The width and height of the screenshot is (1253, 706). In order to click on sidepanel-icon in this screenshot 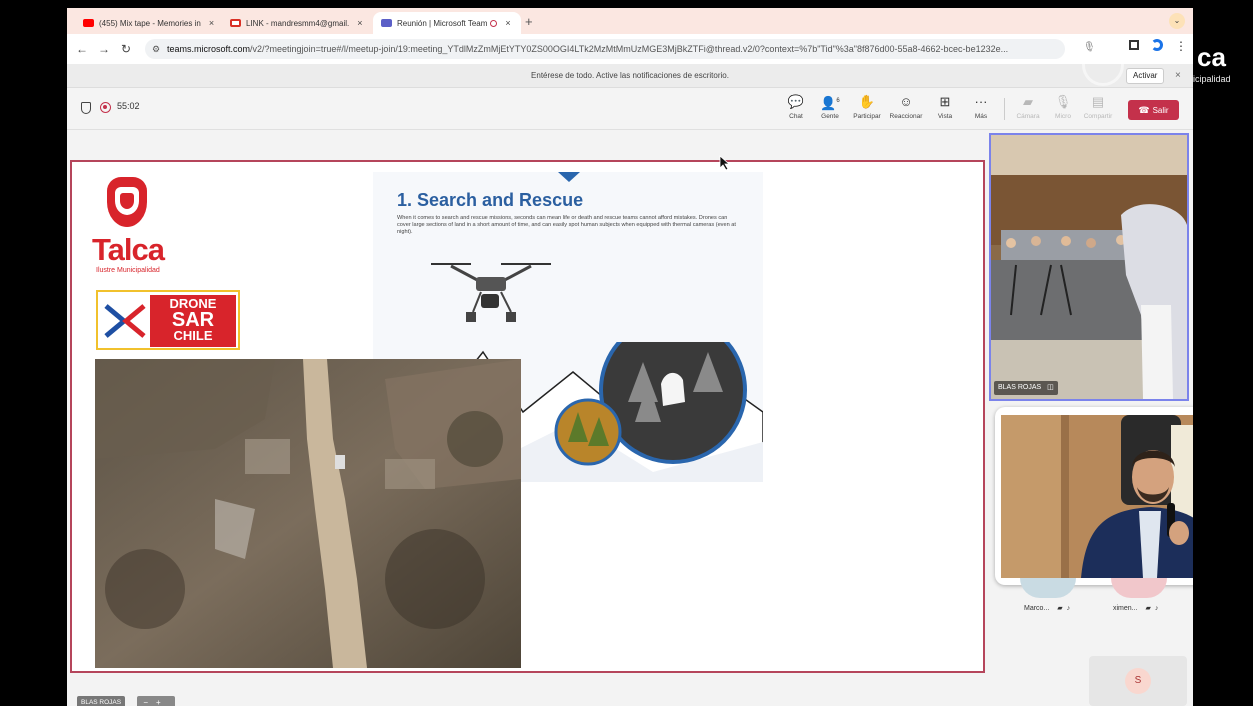, I will do `click(1134, 45)`.